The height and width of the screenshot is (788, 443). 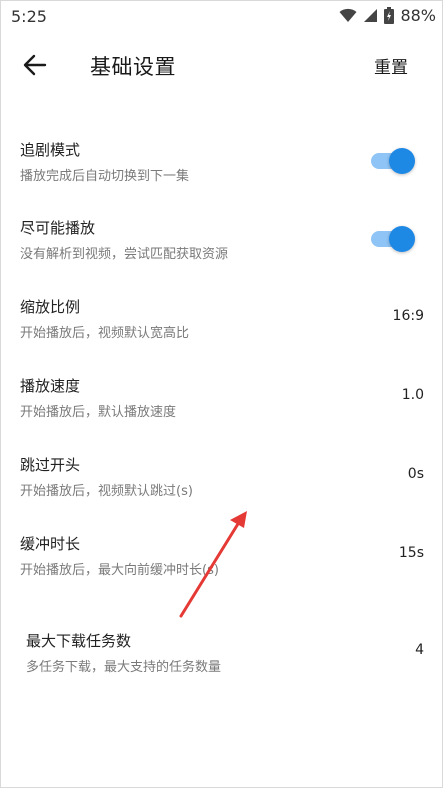 I want to click on setting-buffer-duration: 缓冲时长 开始播放后，最大向前缓冲时长(s) 15s, so click(x=222, y=568).